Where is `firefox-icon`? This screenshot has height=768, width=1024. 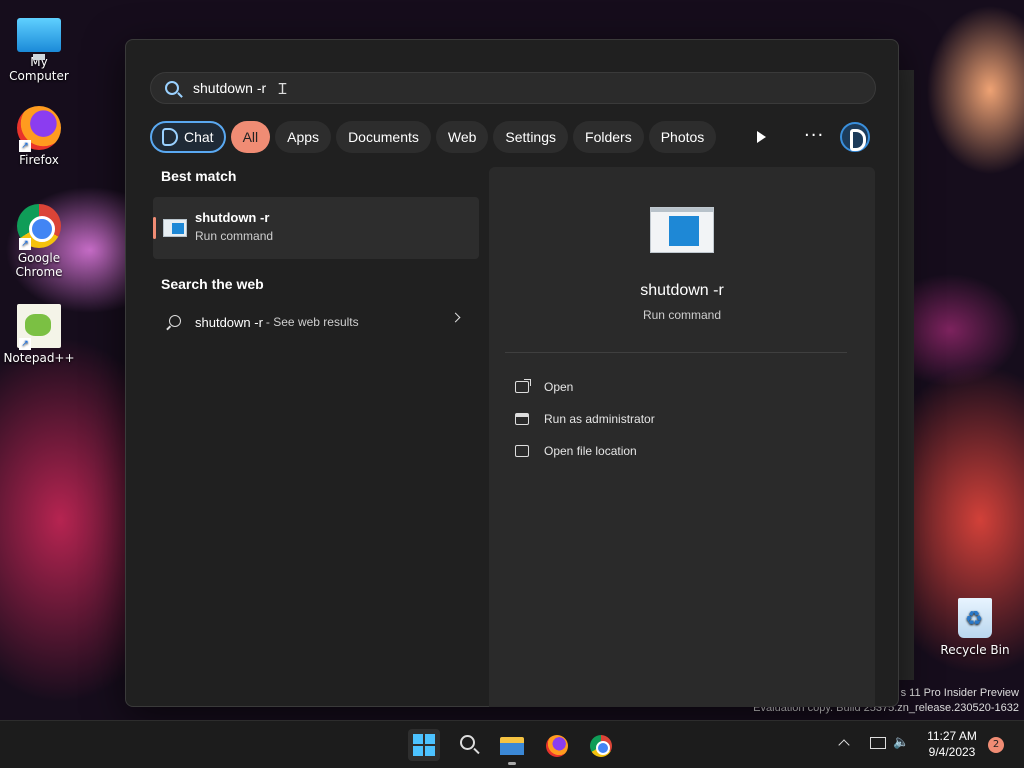
firefox-icon is located at coordinates (557, 746).